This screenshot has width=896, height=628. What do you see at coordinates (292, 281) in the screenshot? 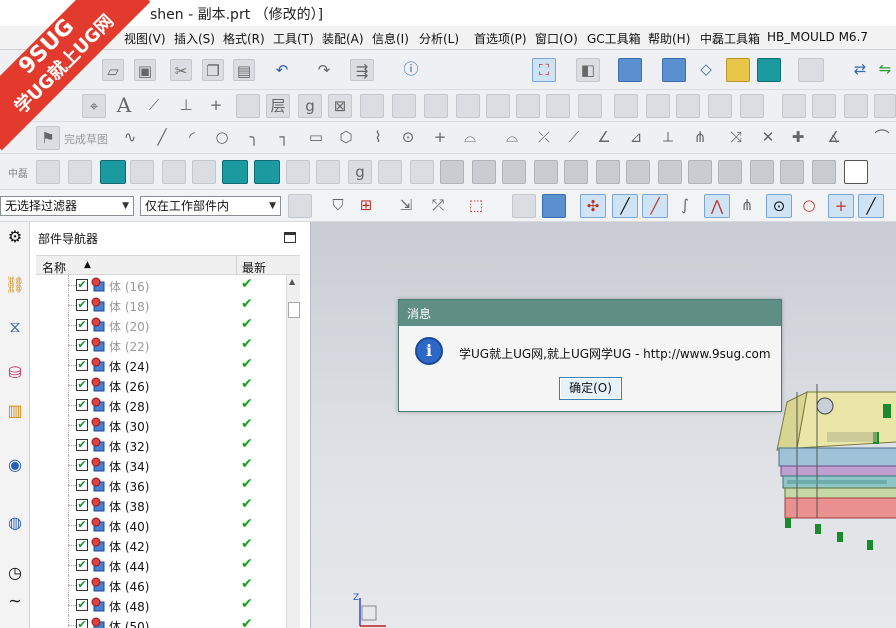
I see `scroll-up-icon: ▲` at bounding box center [292, 281].